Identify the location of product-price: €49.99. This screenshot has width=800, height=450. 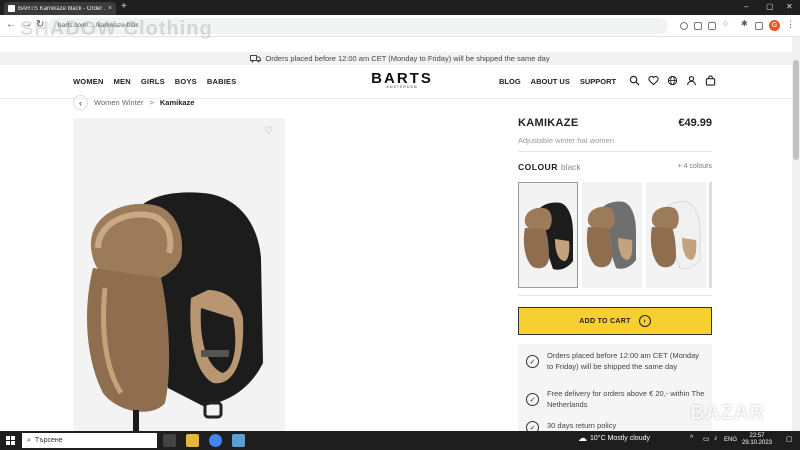
(695, 123).